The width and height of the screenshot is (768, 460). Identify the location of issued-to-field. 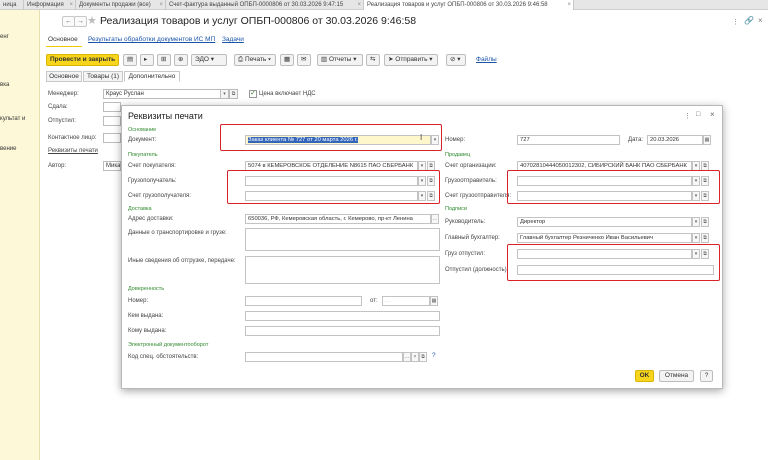
(342, 331).